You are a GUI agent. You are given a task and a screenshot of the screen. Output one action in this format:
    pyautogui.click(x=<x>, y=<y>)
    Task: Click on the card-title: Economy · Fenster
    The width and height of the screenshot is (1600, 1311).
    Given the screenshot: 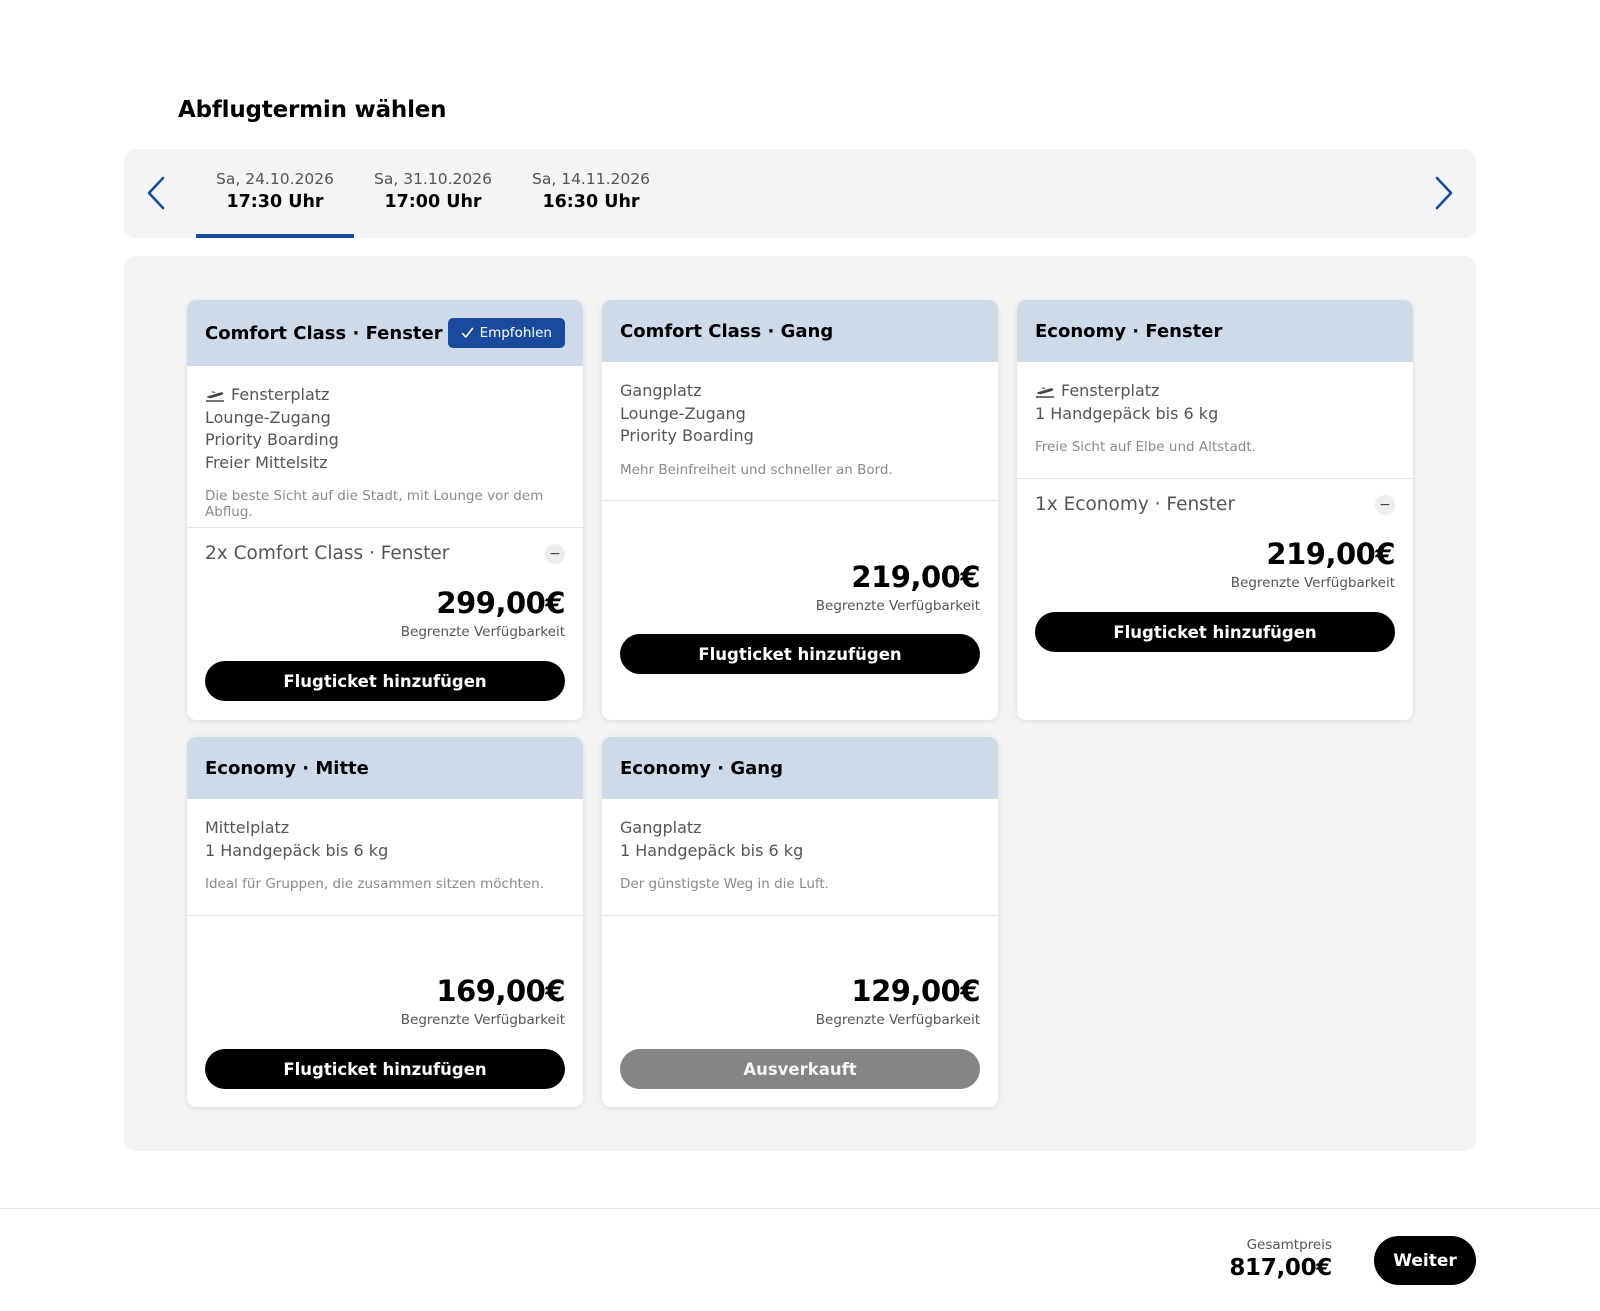 What is the action you would take?
    pyautogui.click(x=1129, y=331)
    